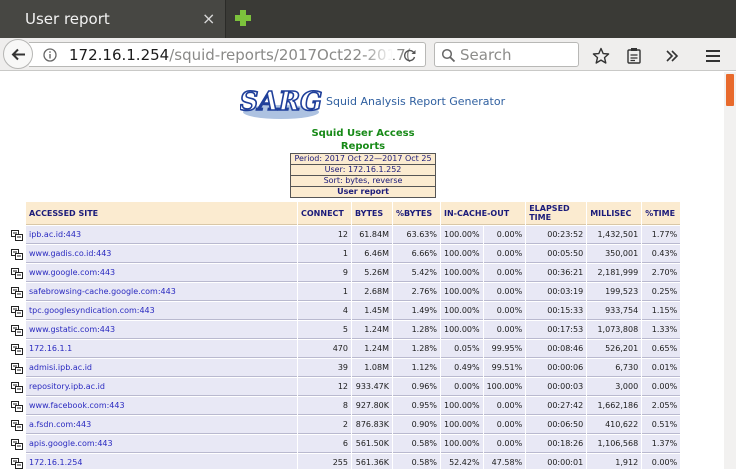 The height and width of the screenshot is (469, 736). Describe the element at coordinates (372, 368) in the screenshot. I see `bytes-cell: 1.08M` at that location.